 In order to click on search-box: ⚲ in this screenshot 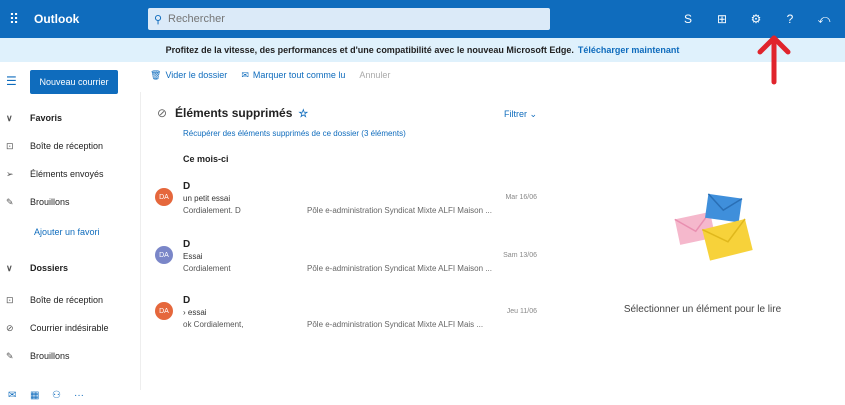, I will do `click(349, 19)`.